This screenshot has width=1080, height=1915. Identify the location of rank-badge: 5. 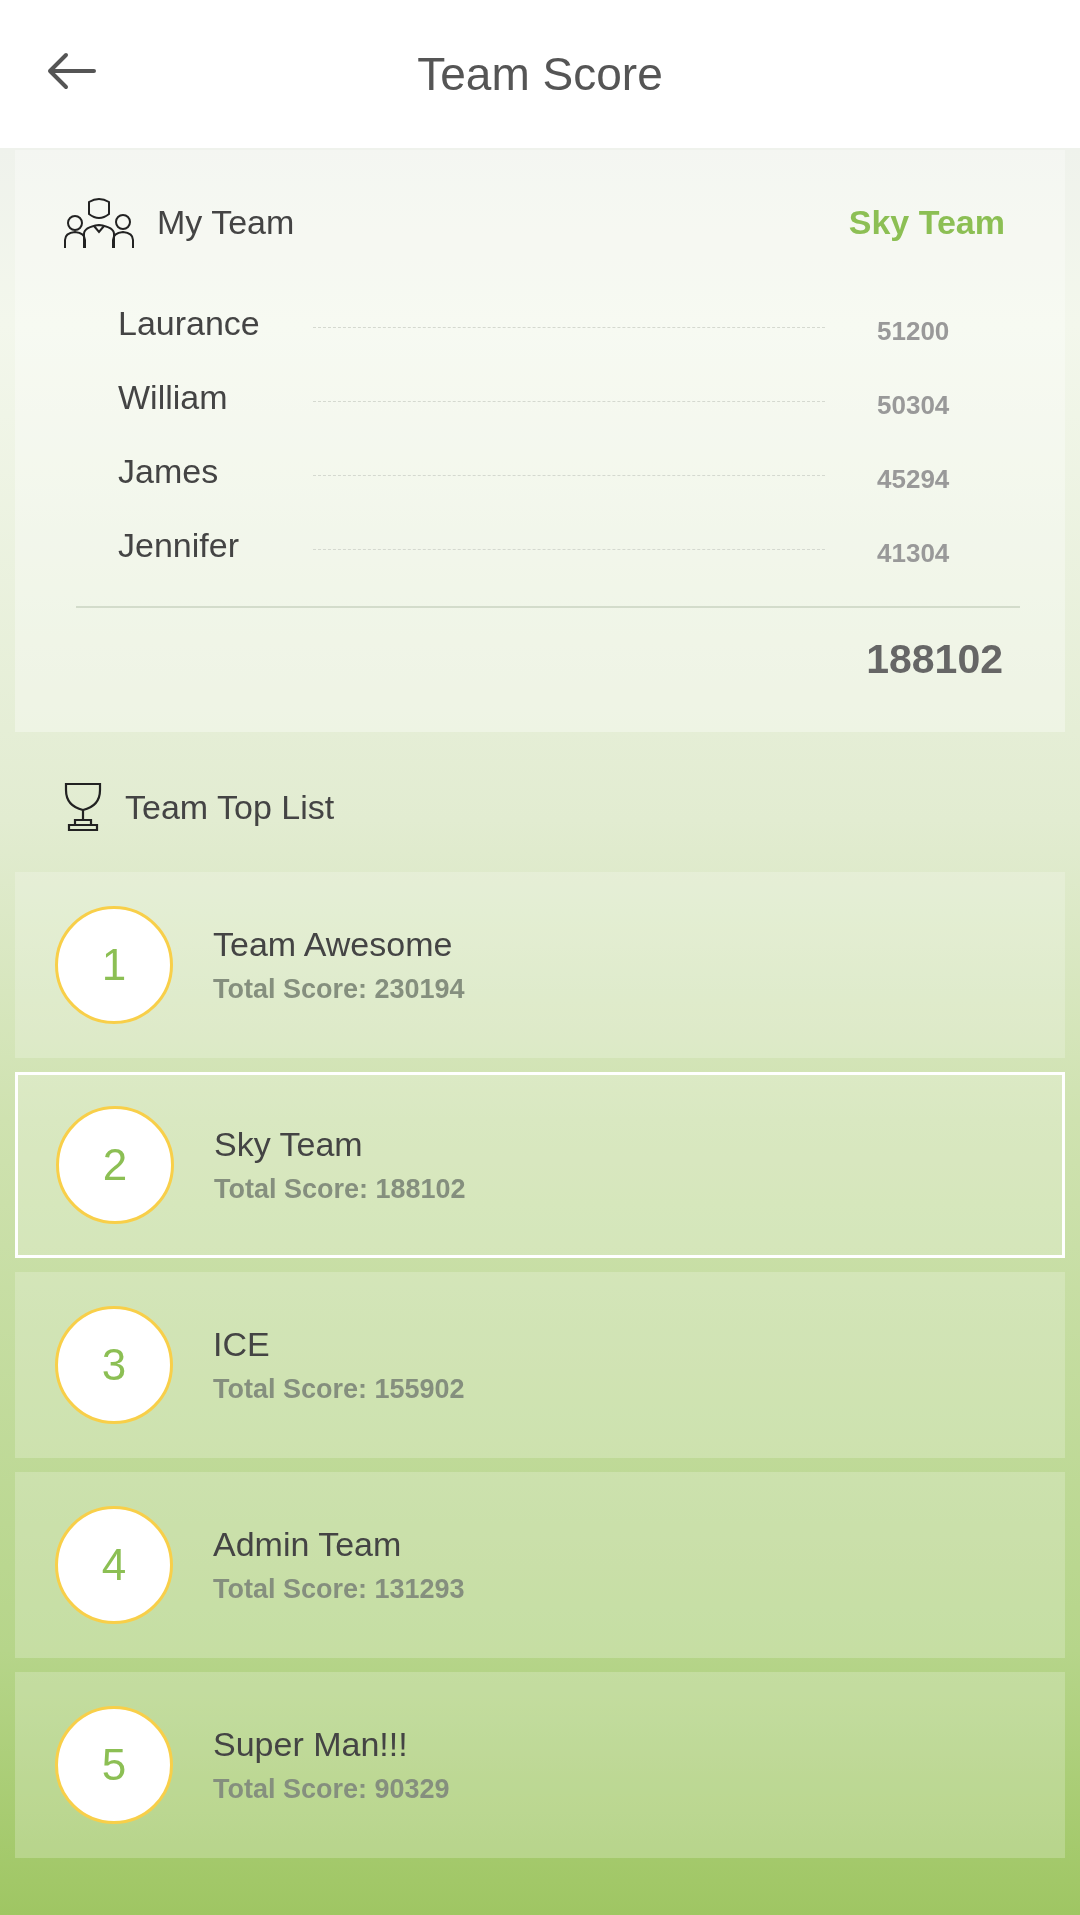
(114, 1765).